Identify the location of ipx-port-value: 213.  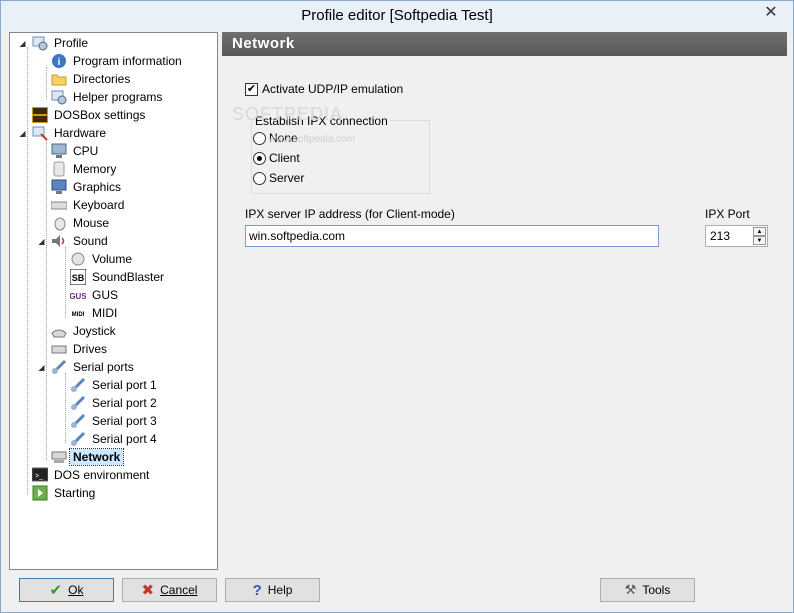
(720, 236).